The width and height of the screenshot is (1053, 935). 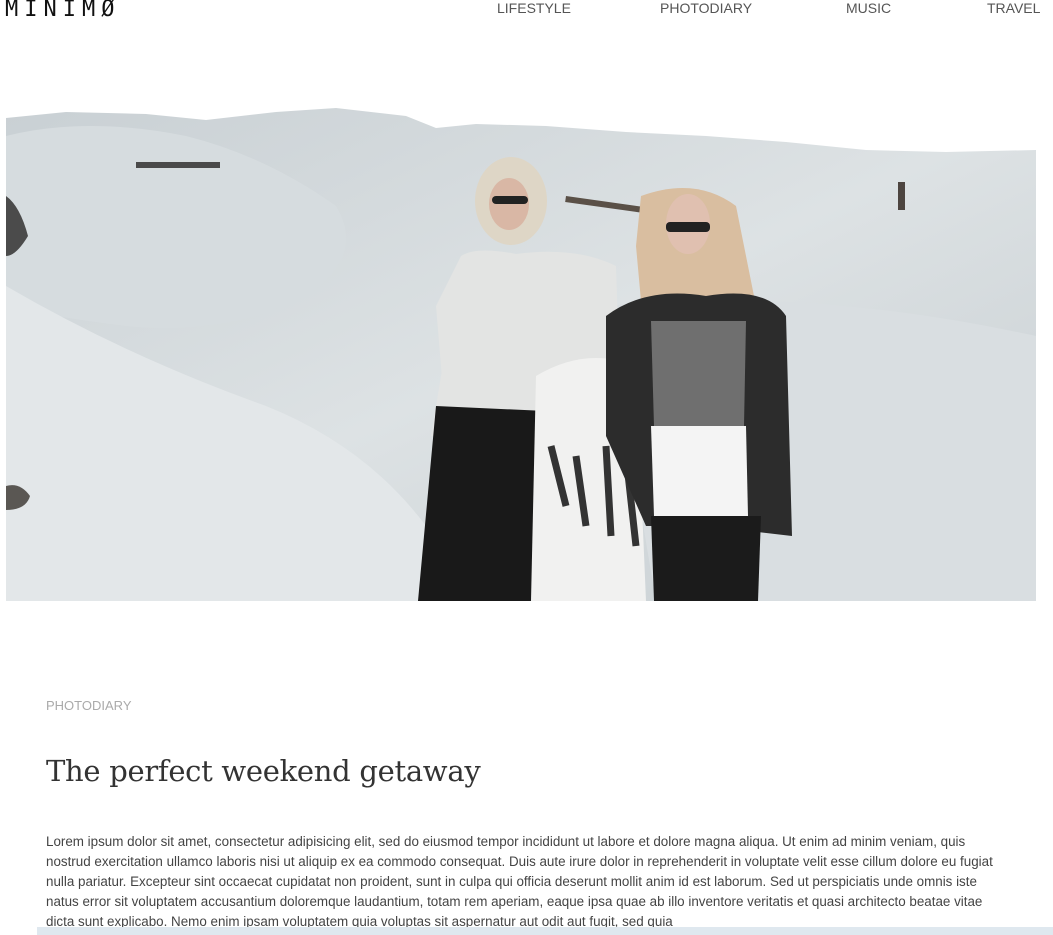 What do you see at coordinates (1013, 8) in the screenshot?
I see `nav-item-travel: TRAVEL` at bounding box center [1013, 8].